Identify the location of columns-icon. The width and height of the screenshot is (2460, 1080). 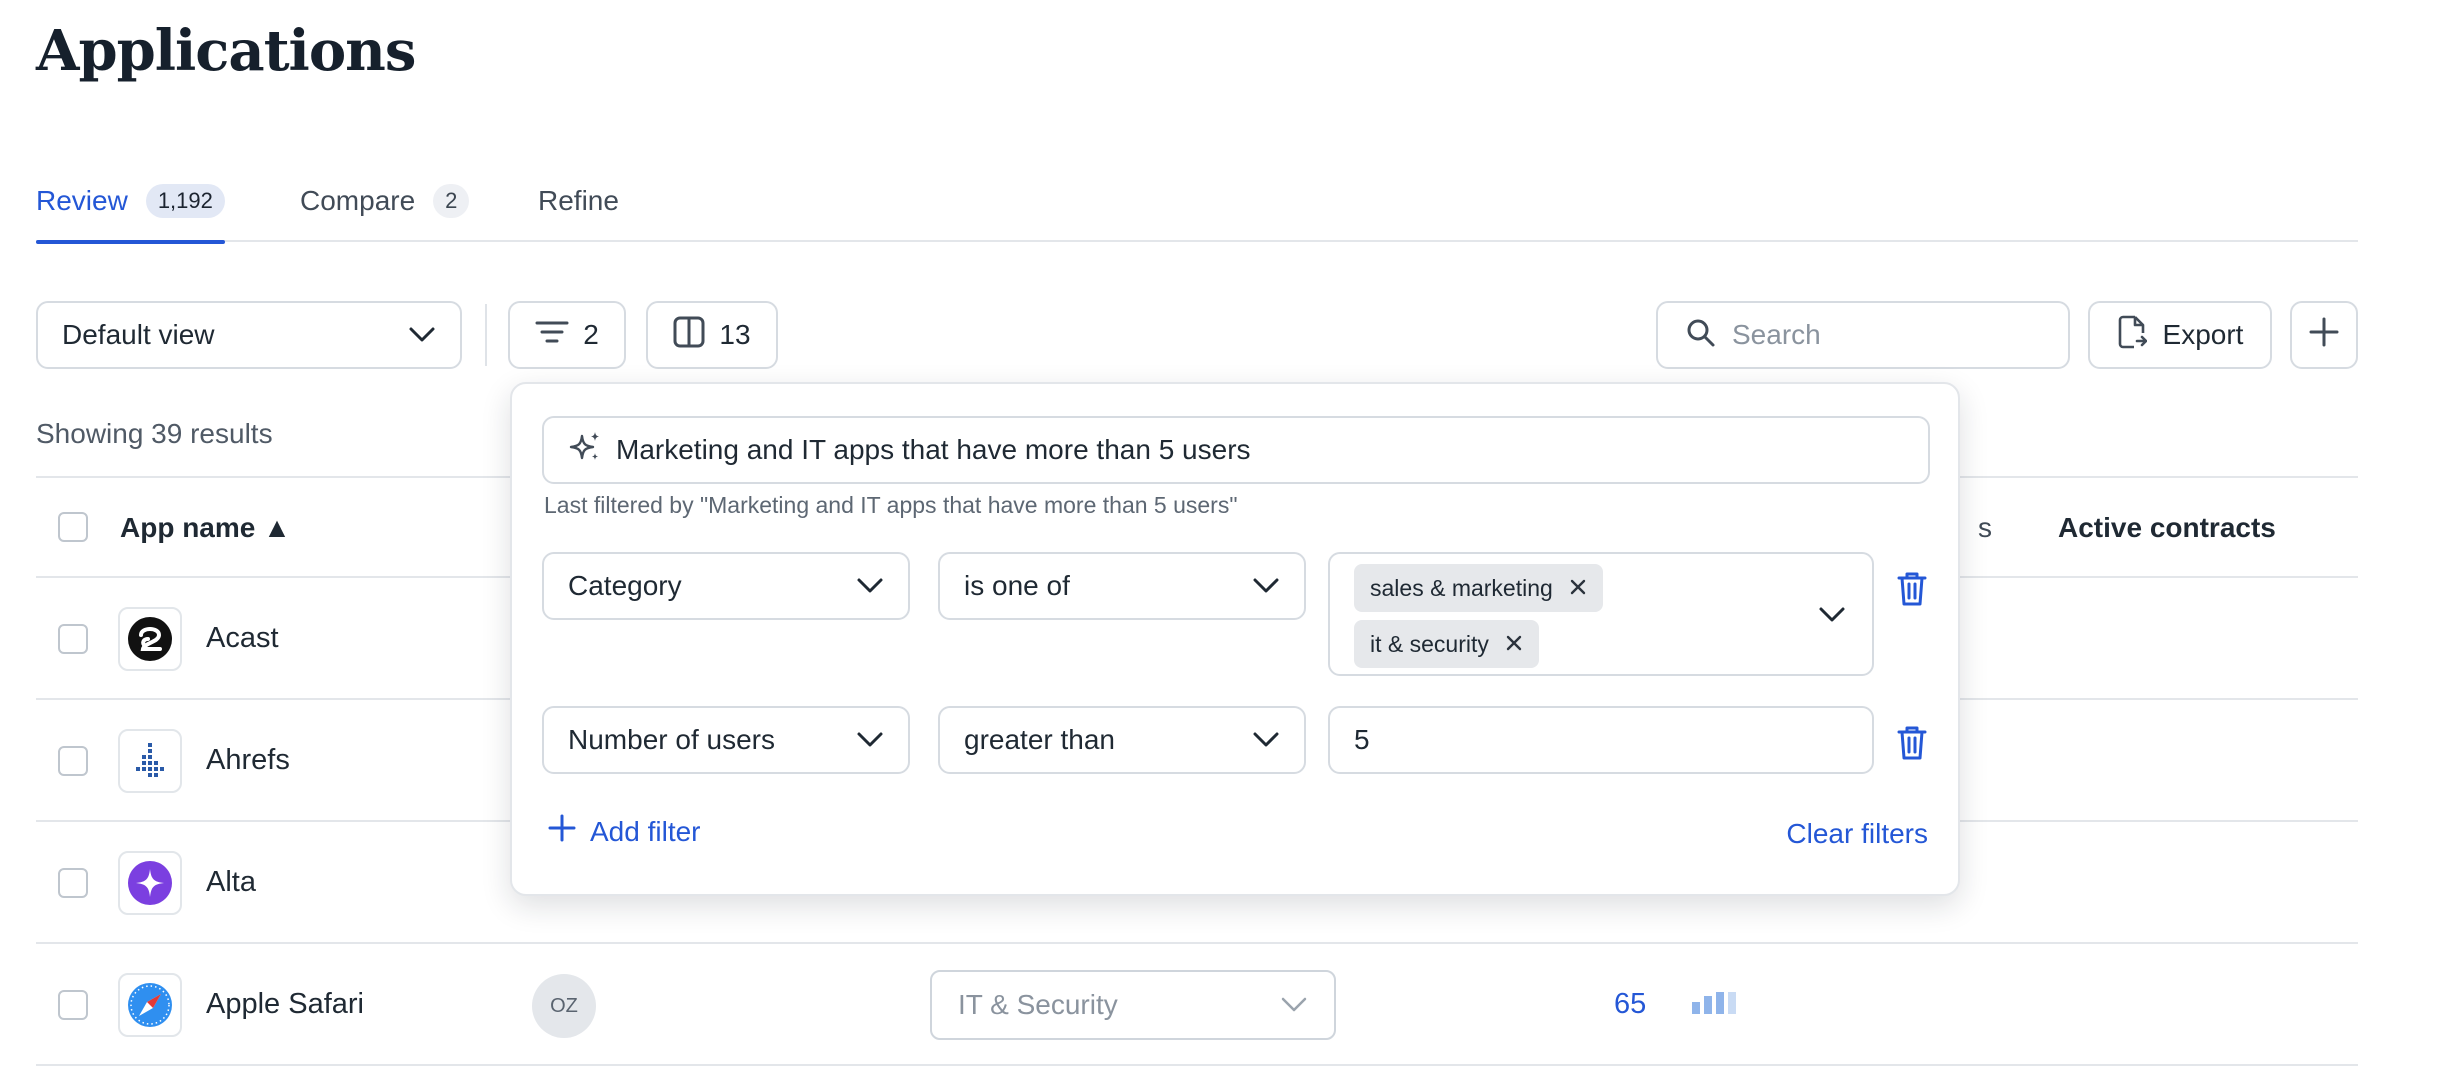
(689, 335).